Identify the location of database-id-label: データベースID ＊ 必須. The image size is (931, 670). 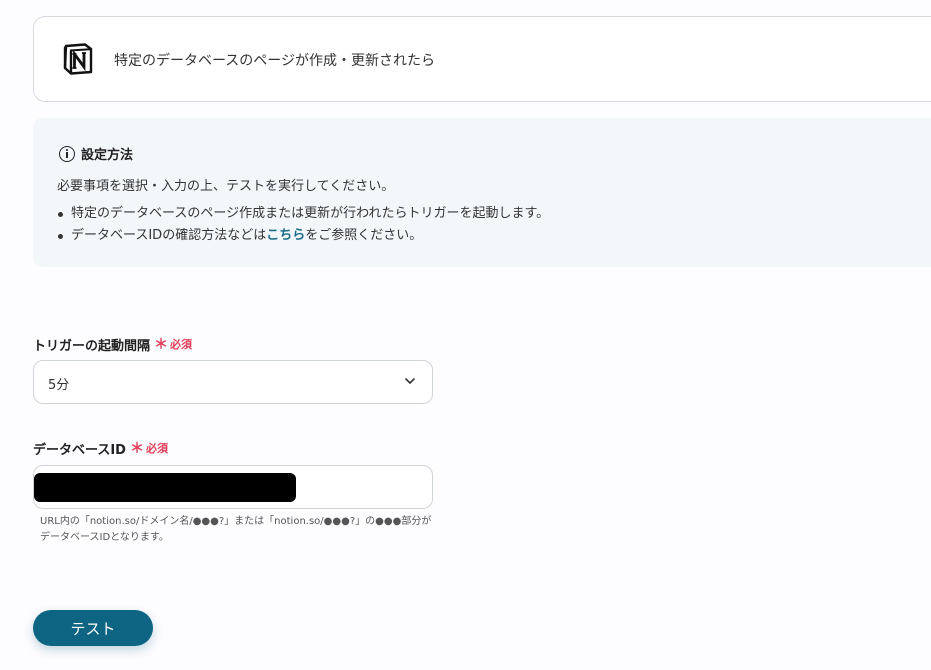
(100, 448).